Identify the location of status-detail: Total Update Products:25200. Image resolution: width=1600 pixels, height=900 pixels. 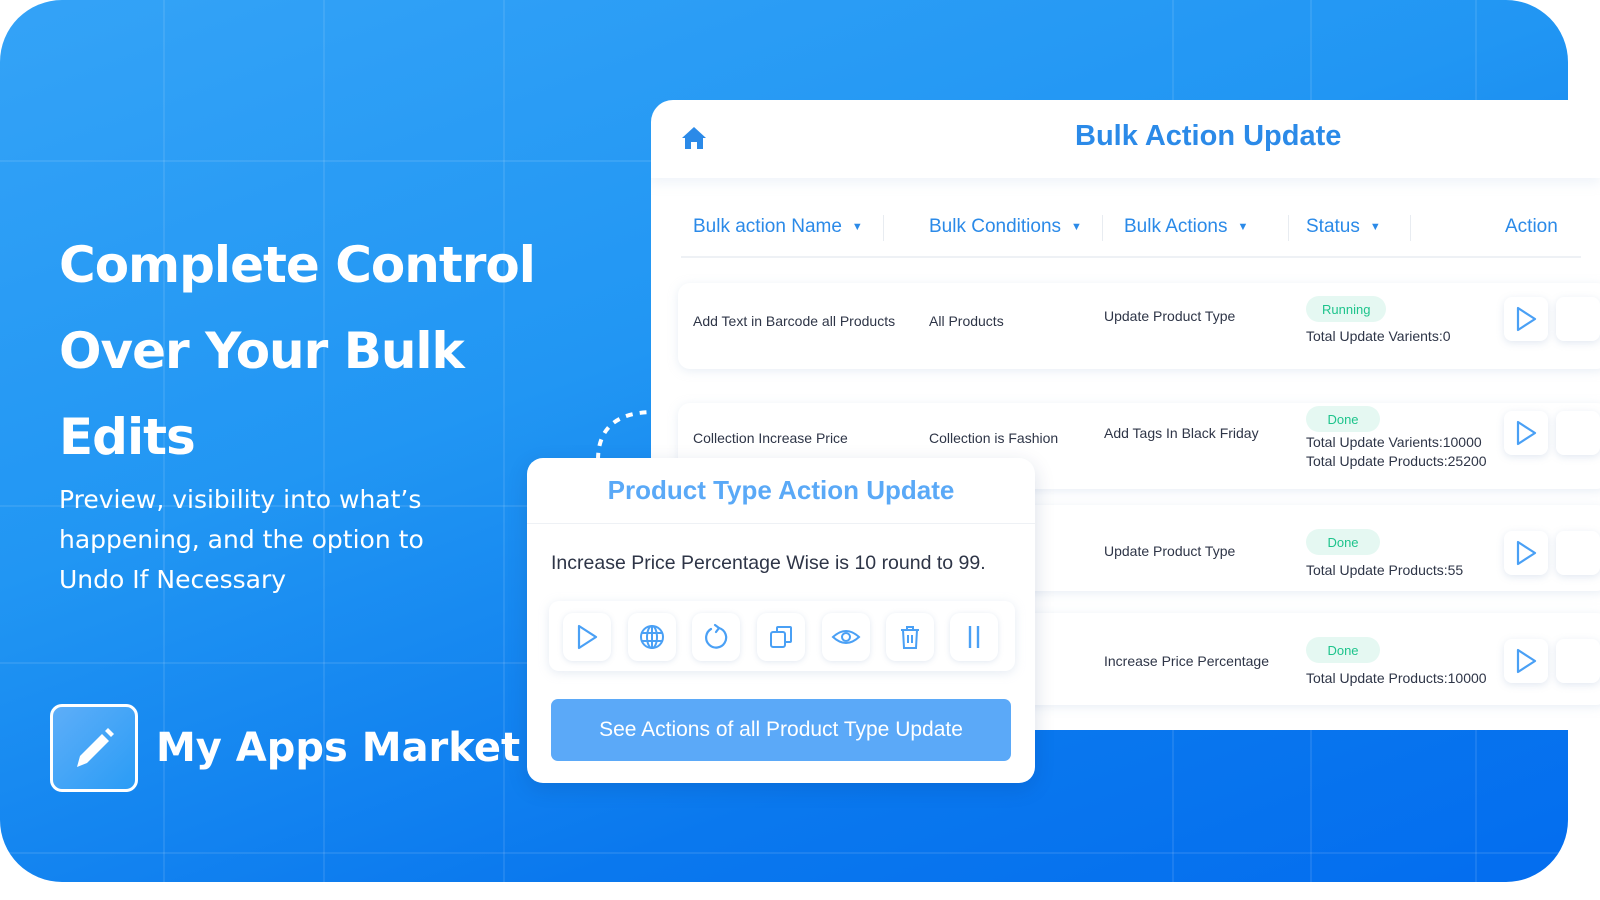
(1396, 461).